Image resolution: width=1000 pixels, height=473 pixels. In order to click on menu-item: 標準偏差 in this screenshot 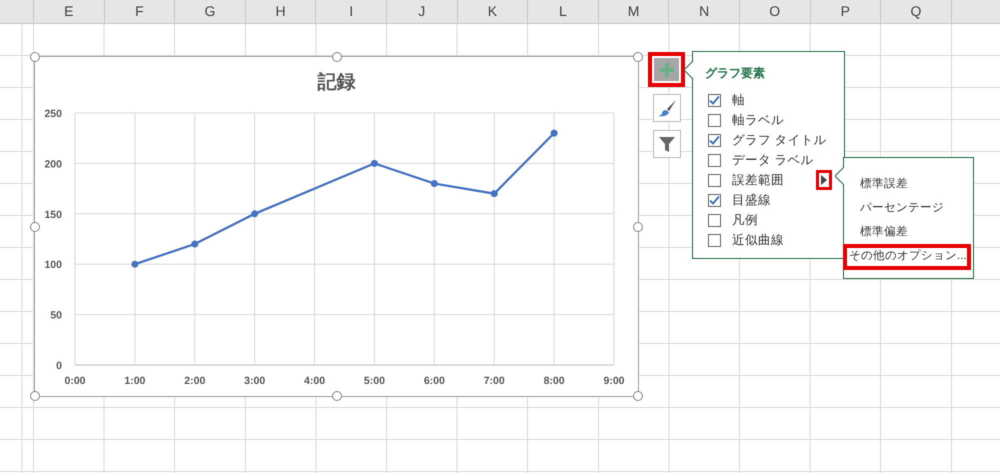, I will do `click(908, 232)`.